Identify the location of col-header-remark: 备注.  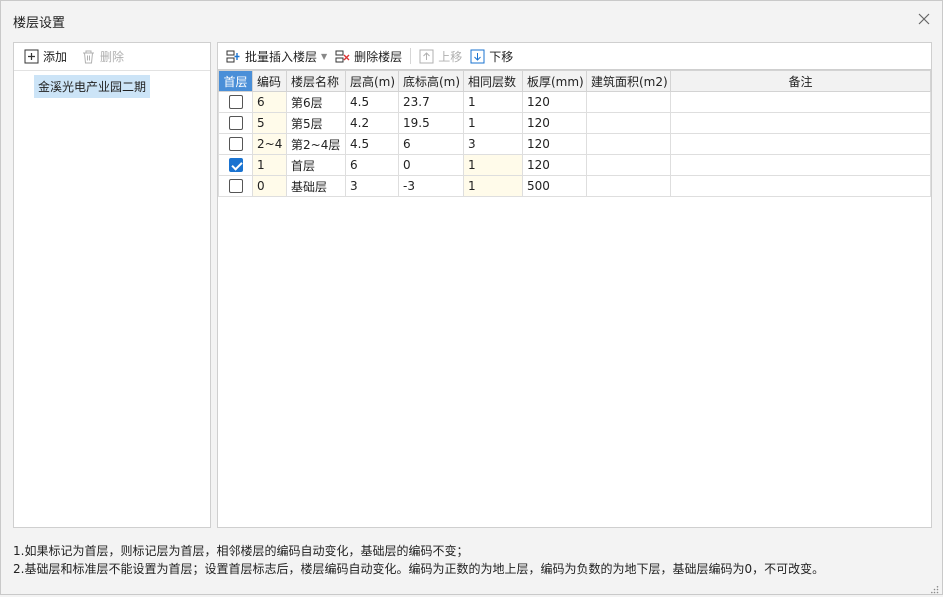
(800, 81).